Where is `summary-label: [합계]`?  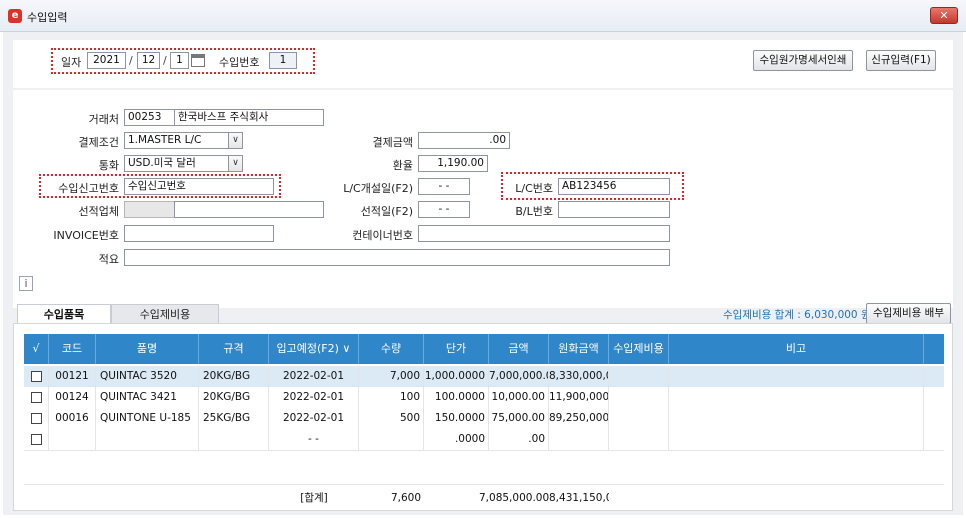
summary-label: [합계] is located at coordinates (314, 498).